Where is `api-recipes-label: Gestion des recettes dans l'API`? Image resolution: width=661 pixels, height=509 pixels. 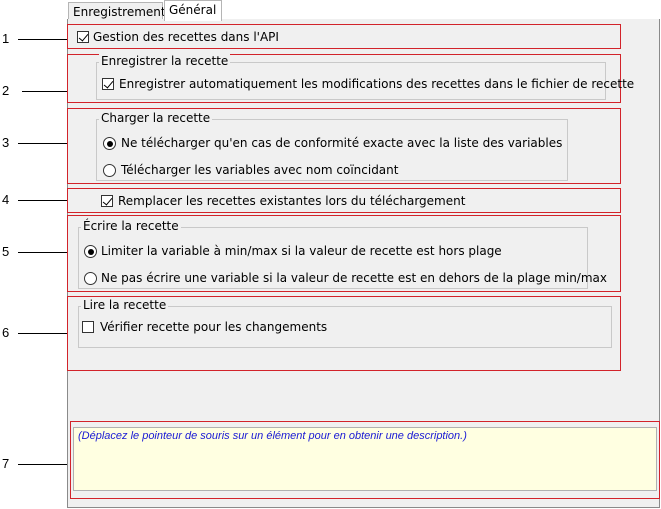 api-recipes-label: Gestion des recettes dans l'API is located at coordinates (186, 37).